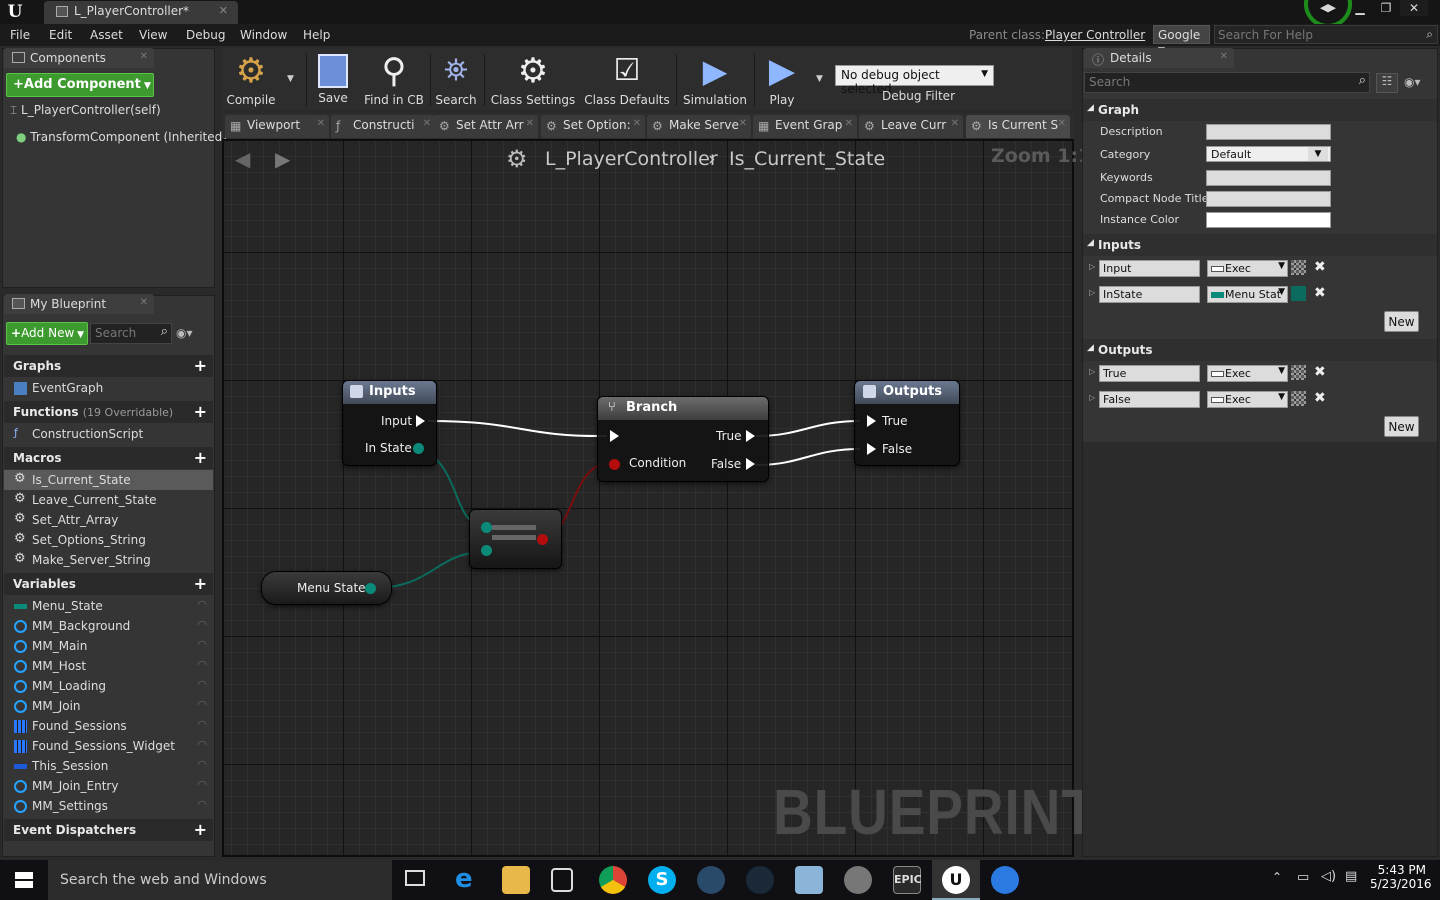 This screenshot has width=1440, height=900. What do you see at coordinates (153, 35) in the screenshot?
I see `menu-view: View` at bounding box center [153, 35].